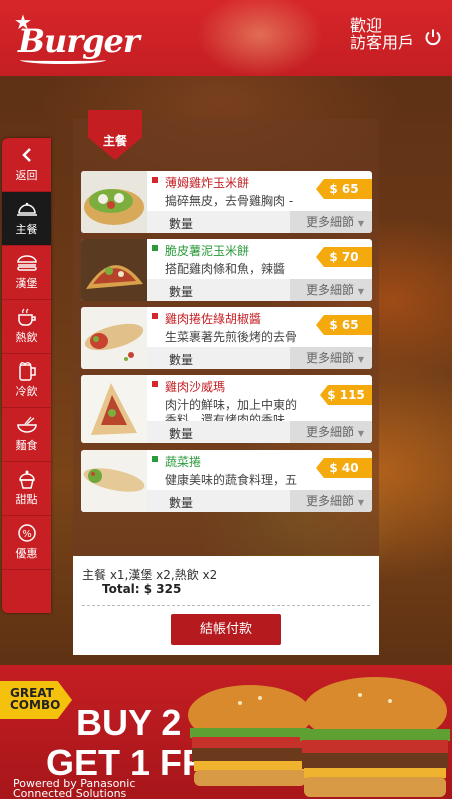 The width and height of the screenshot is (452, 799). What do you see at coordinates (26, 369) in the screenshot?
I see `beer-mug-icon` at bounding box center [26, 369].